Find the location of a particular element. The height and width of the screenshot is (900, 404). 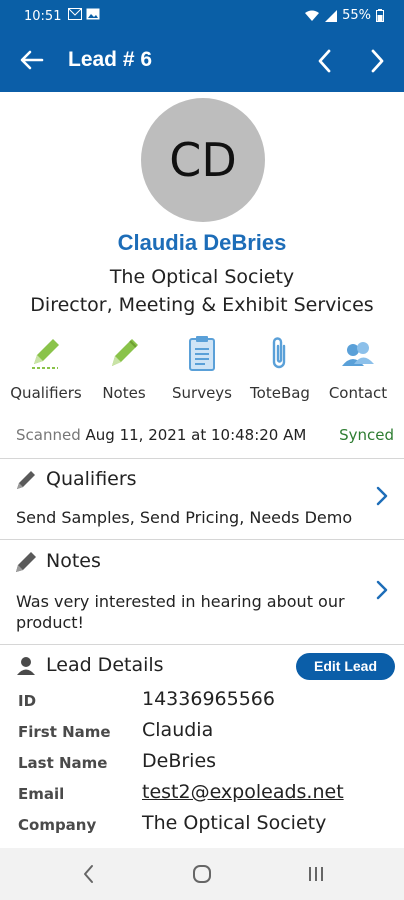

email-link: test2@expoleads.net is located at coordinates (243, 792).